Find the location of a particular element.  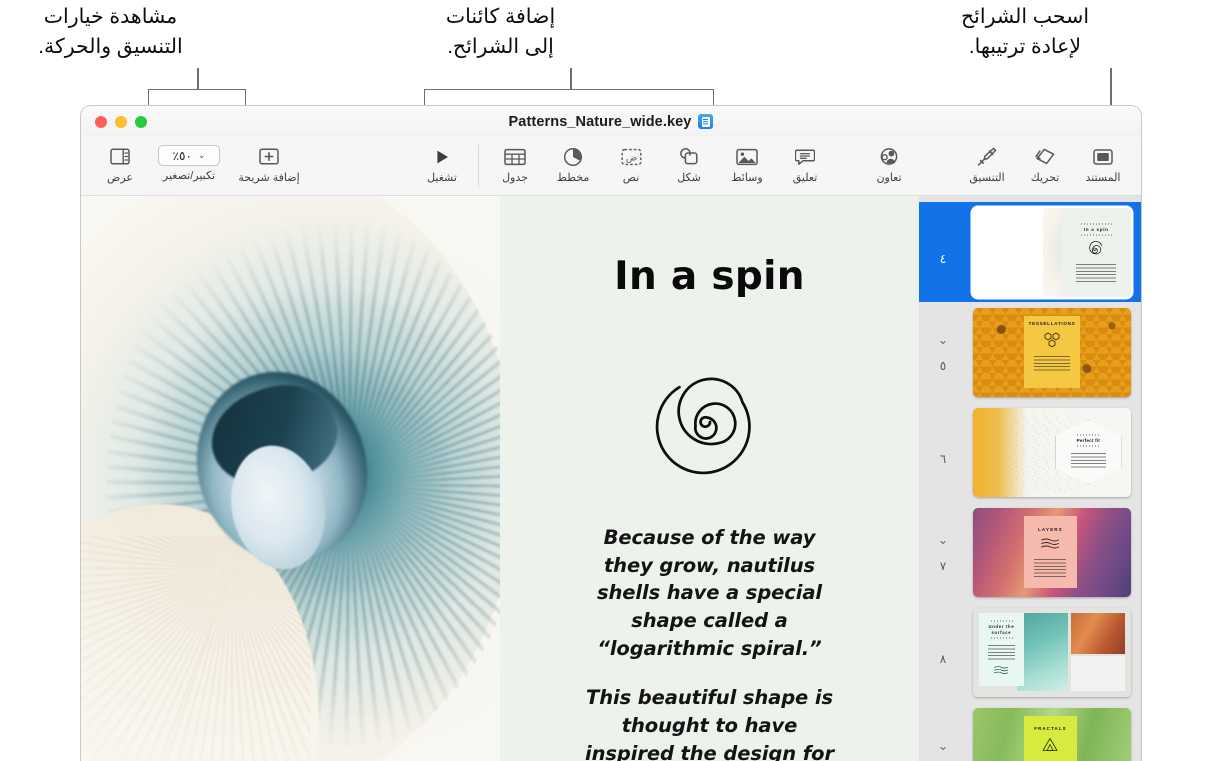

window-controls is located at coordinates (121, 121).